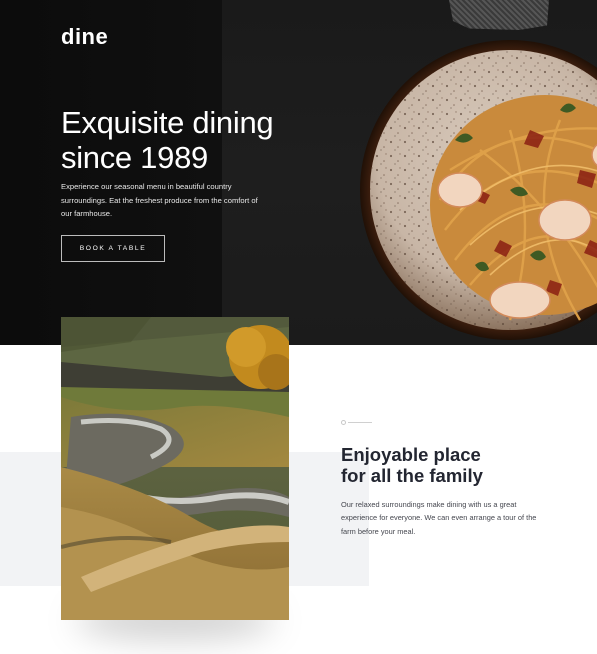  I want to click on book-table-button: BOOK A TABLE, so click(113, 248).